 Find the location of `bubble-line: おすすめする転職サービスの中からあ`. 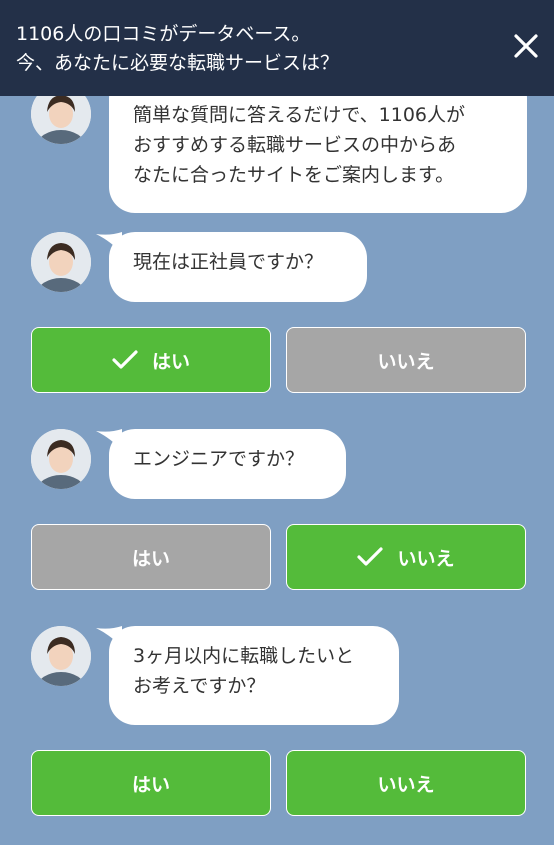

bubble-line: おすすめする転職サービスの中からあ is located at coordinates (295, 145).